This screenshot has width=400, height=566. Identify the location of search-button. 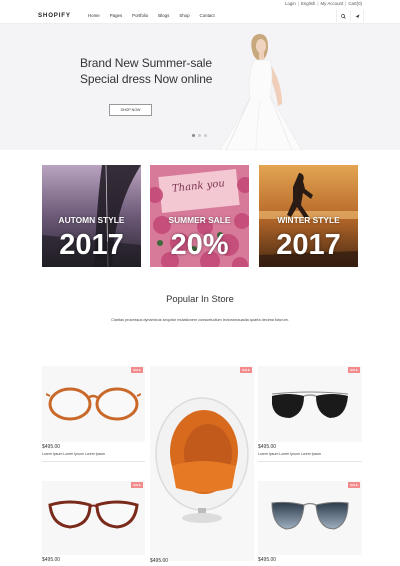
(343, 16).